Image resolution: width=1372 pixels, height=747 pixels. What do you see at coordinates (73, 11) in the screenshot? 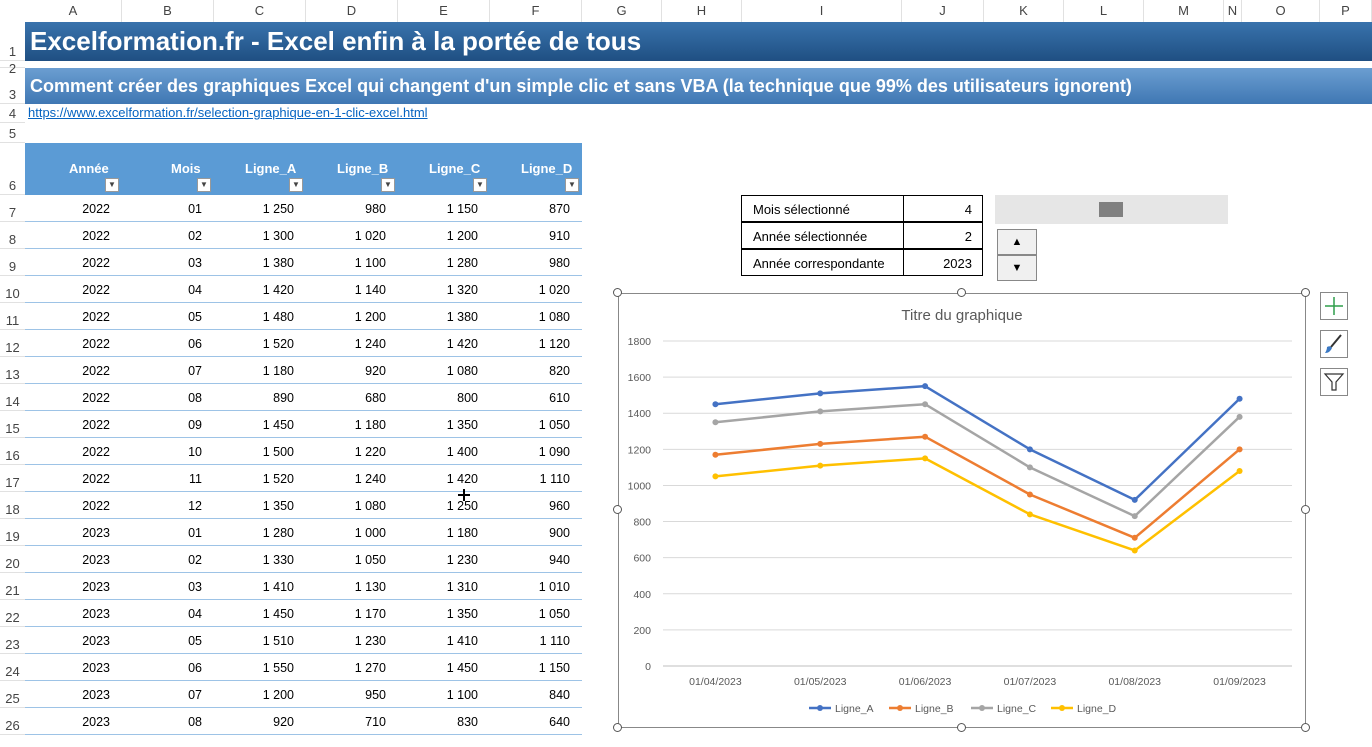
I see `column-header-a: A` at bounding box center [73, 11].